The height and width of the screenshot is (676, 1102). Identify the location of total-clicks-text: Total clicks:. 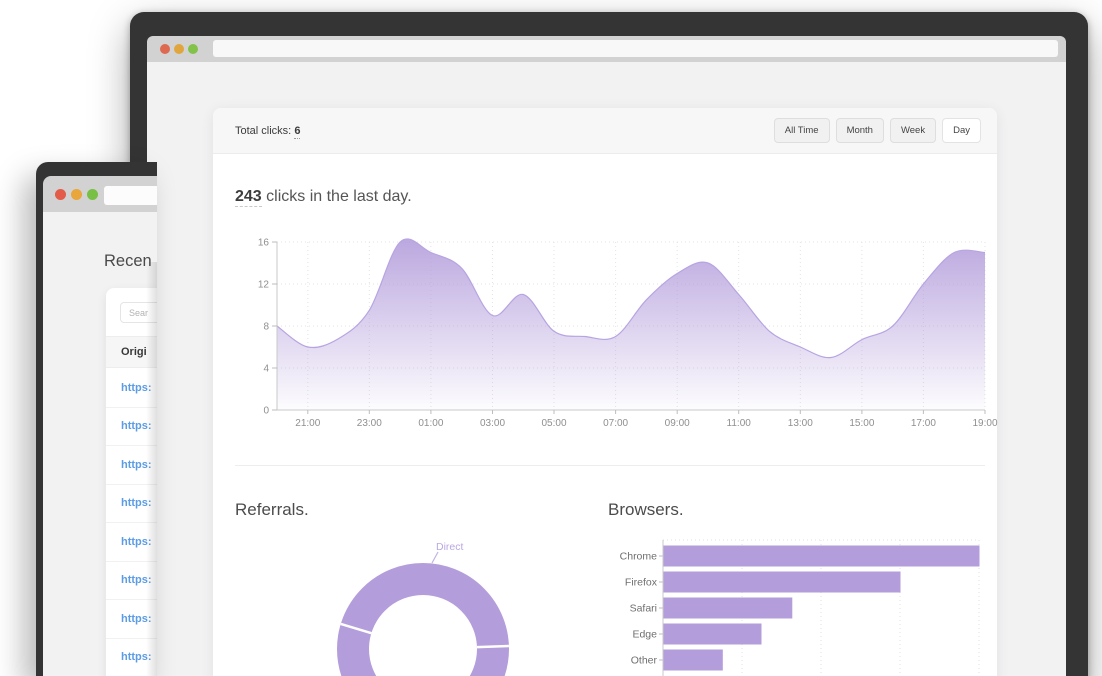
(263, 130).